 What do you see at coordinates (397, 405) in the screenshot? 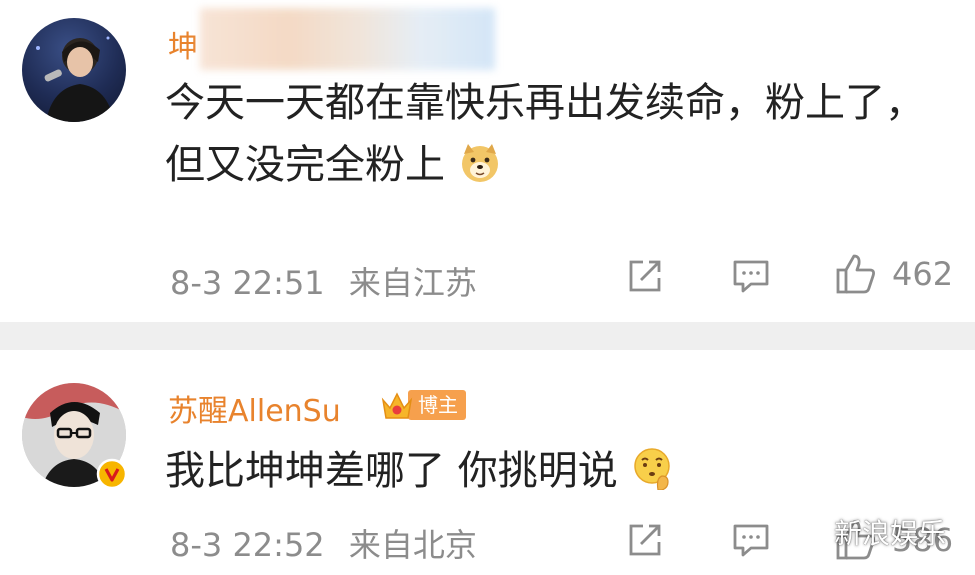
I see `crown-icon` at bounding box center [397, 405].